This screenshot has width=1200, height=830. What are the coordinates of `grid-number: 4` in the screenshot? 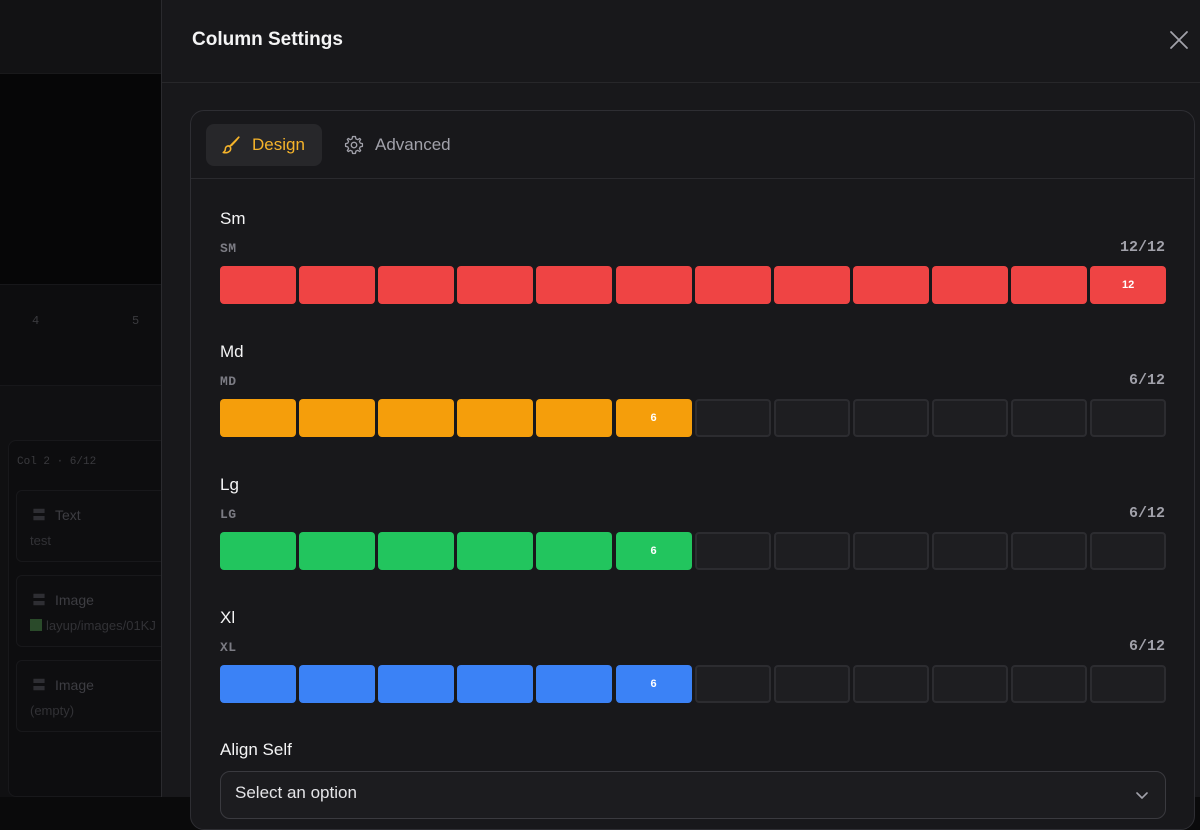 It's located at (36, 321).